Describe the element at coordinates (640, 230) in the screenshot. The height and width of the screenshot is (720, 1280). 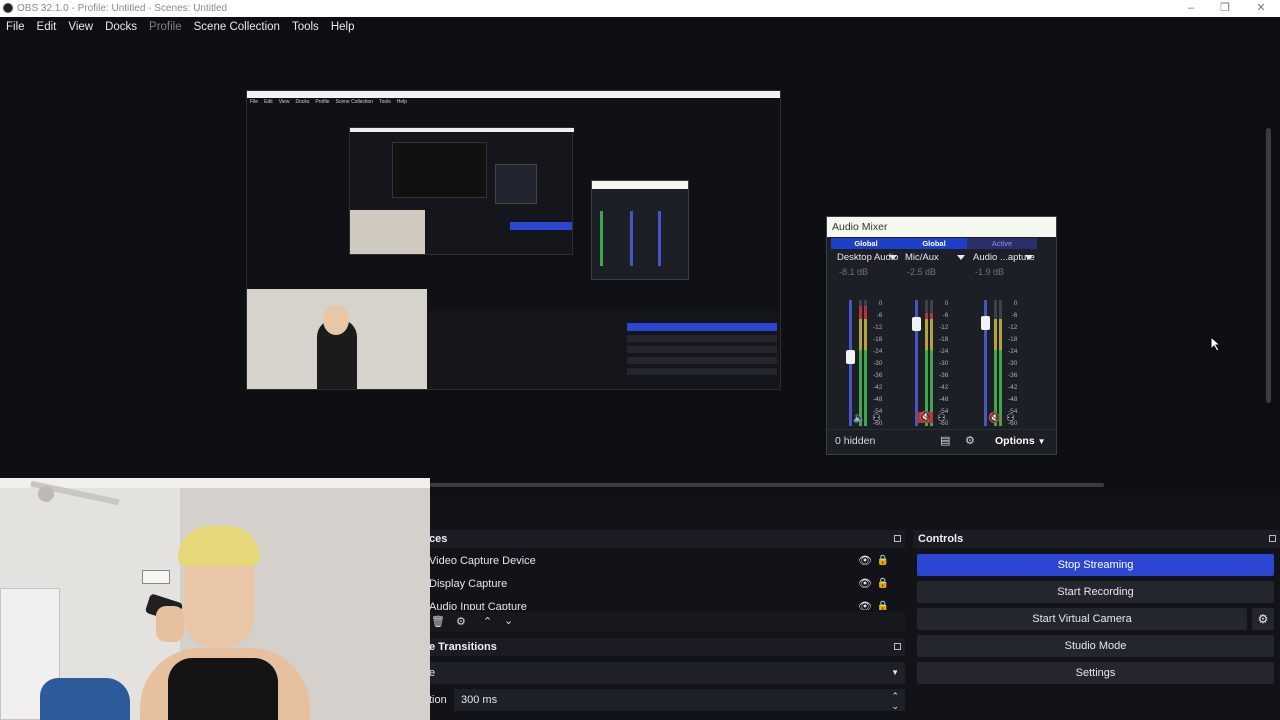
I see `nested-audio-mixer` at that location.